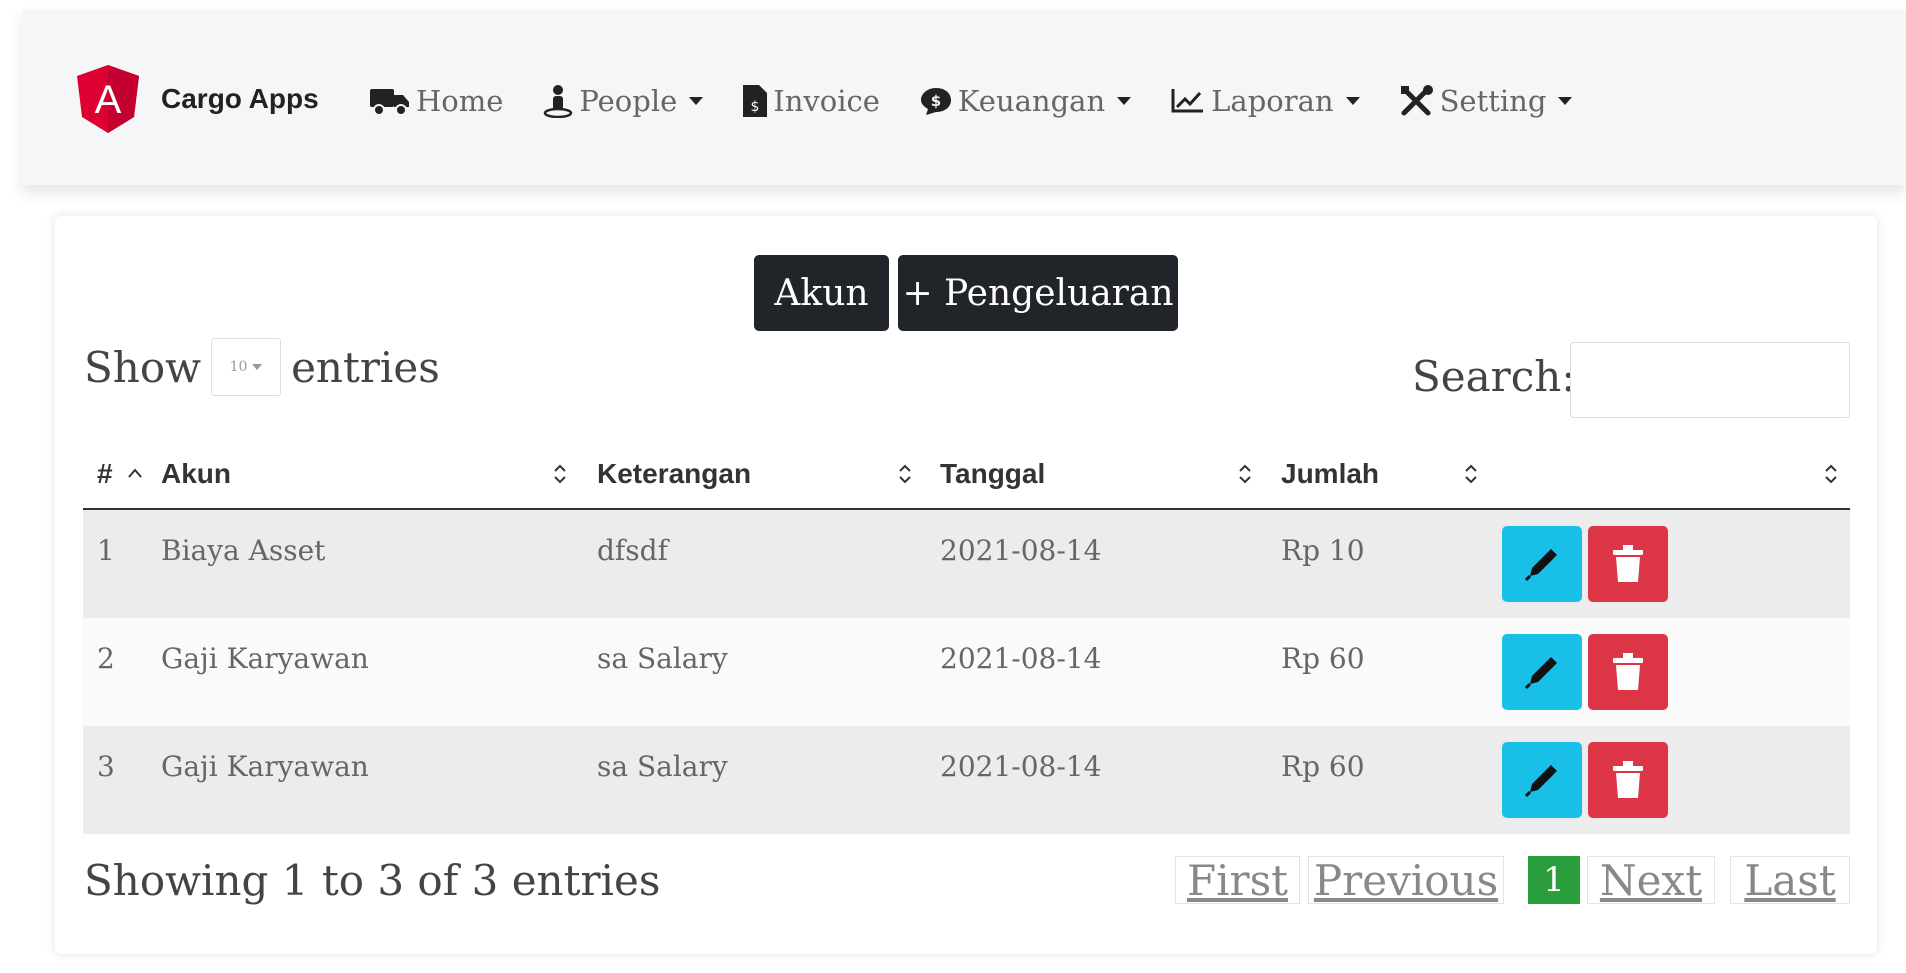 The image size is (1906, 973). What do you see at coordinates (238, 367) in the screenshot?
I see `entries-select-value: 10` at bounding box center [238, 367].